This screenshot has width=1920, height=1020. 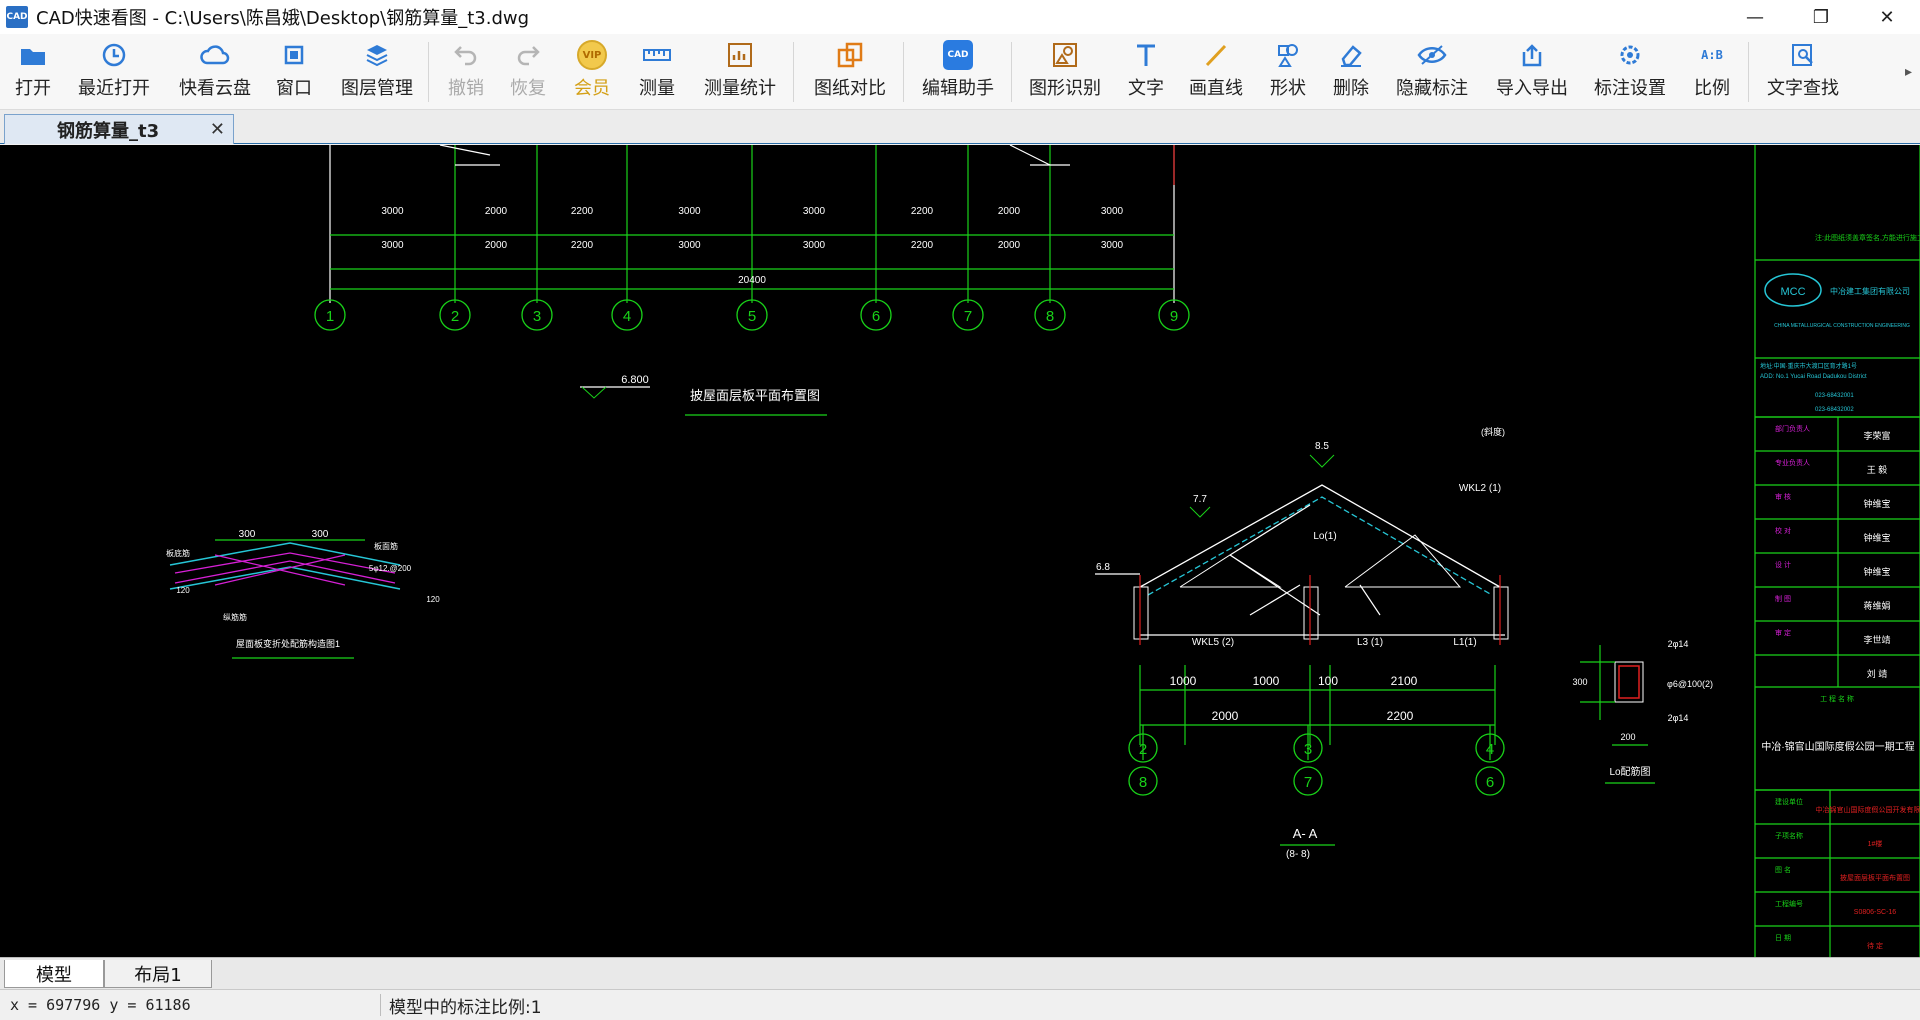 I want to click on sheet-row-label: 建设单位, so click(x=1789, y=801).